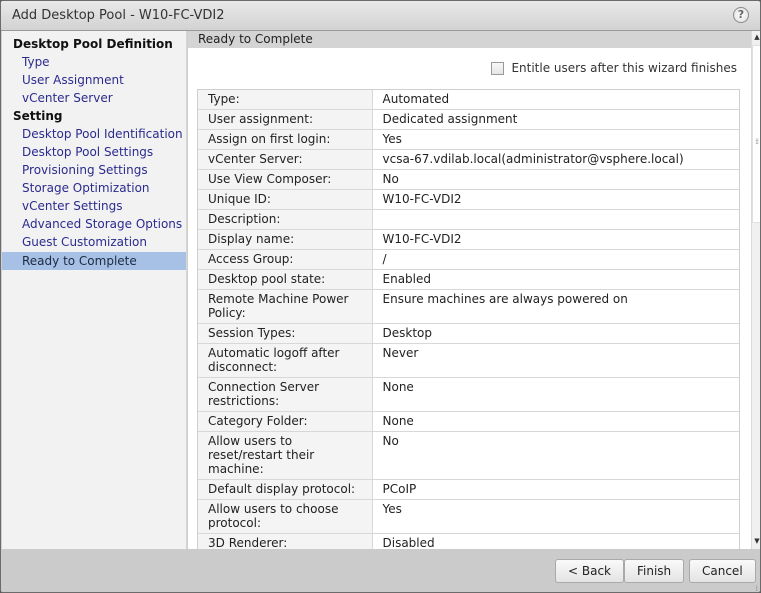 Image resolution: width=761 pixels, height=593 pixels. What do you see at coordinates (380, 570) in the screenshot?
I see `dialog-footer: < Back Finish Cancel ⁞` at bounding box center [380, 570].